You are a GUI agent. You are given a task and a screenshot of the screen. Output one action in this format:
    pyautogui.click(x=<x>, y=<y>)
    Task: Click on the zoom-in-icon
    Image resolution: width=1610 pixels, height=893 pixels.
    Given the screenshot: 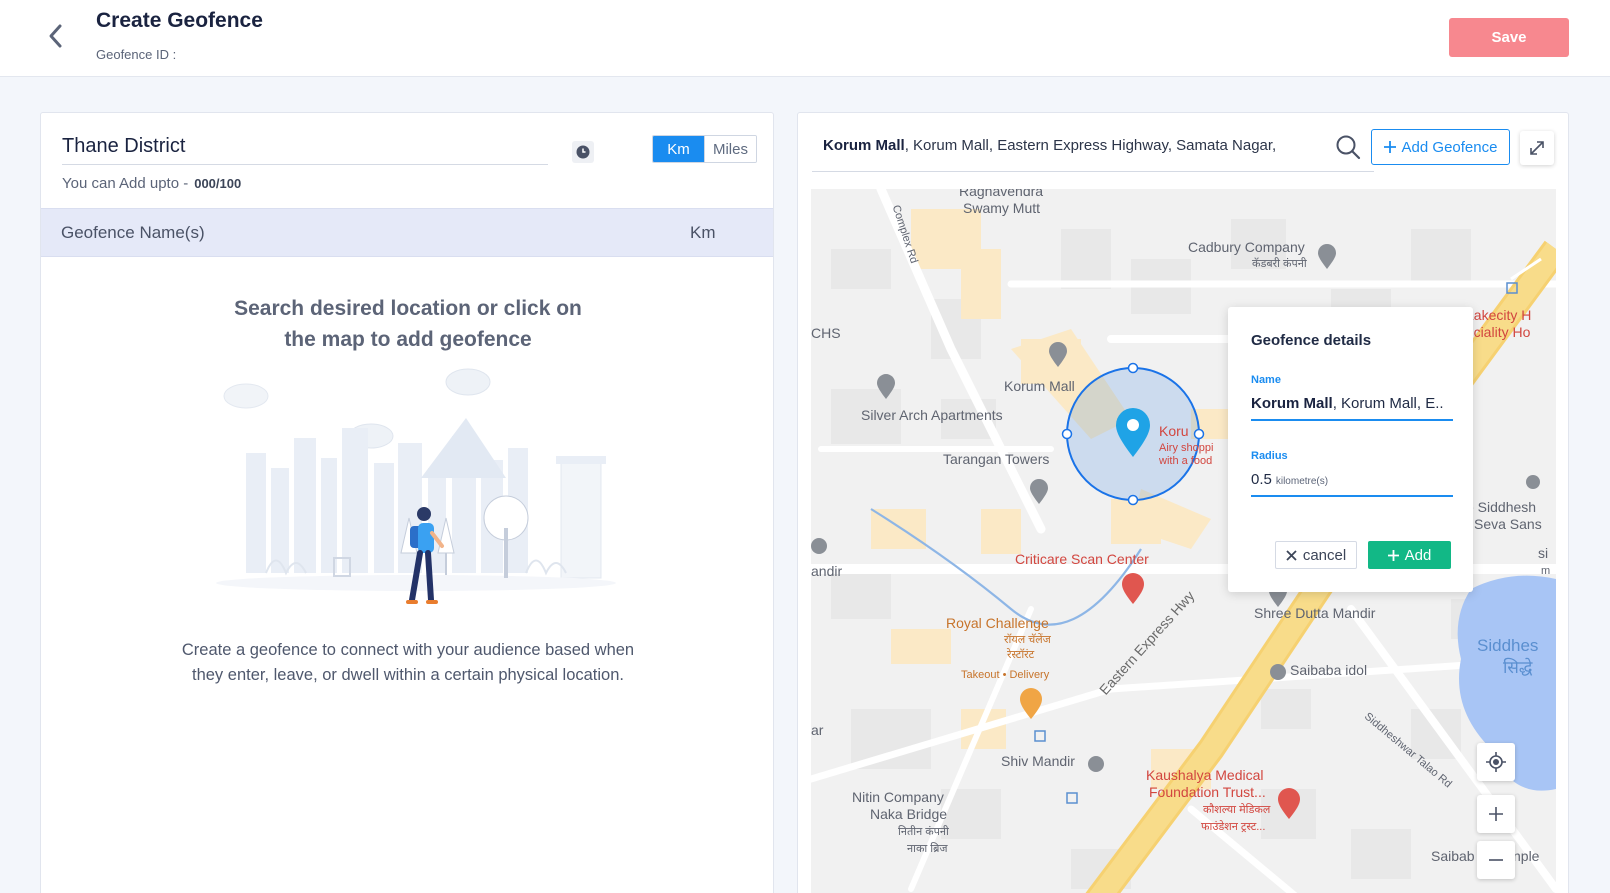 What is the action you would take?
    pyautogui.click(x=1496, y=814)
    